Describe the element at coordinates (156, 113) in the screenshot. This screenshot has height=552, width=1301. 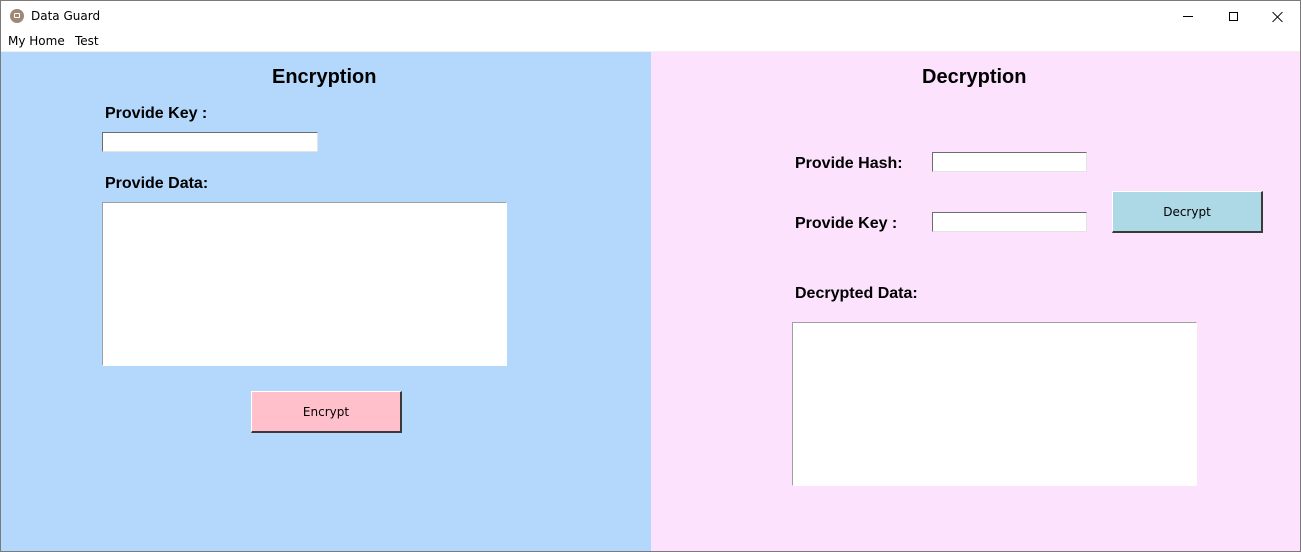
I see `encryption-key-label: Provide Key :` at that location.